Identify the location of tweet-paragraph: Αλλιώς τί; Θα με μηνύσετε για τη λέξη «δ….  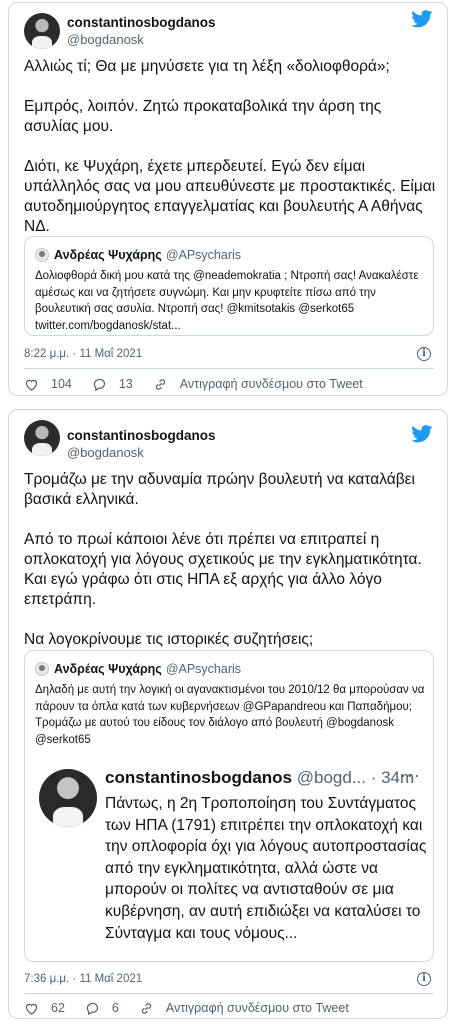
(207, 66).